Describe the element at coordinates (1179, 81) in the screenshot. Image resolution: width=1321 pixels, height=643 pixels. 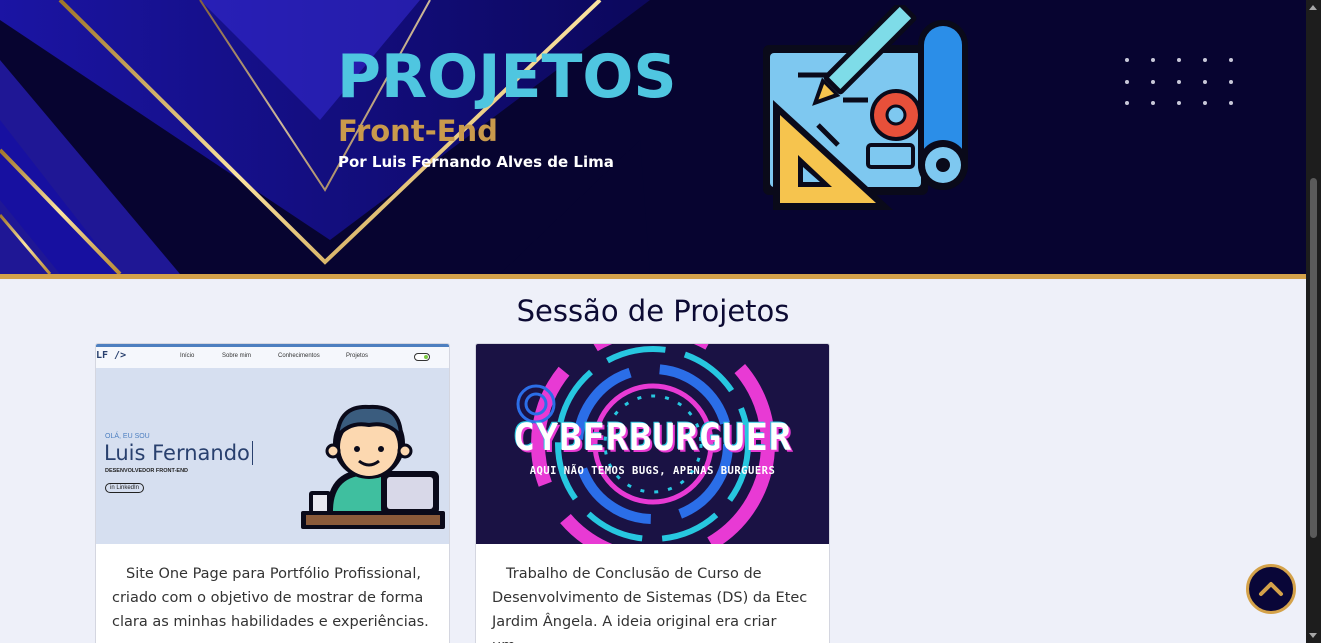
I see `decorative-dots` at that location.